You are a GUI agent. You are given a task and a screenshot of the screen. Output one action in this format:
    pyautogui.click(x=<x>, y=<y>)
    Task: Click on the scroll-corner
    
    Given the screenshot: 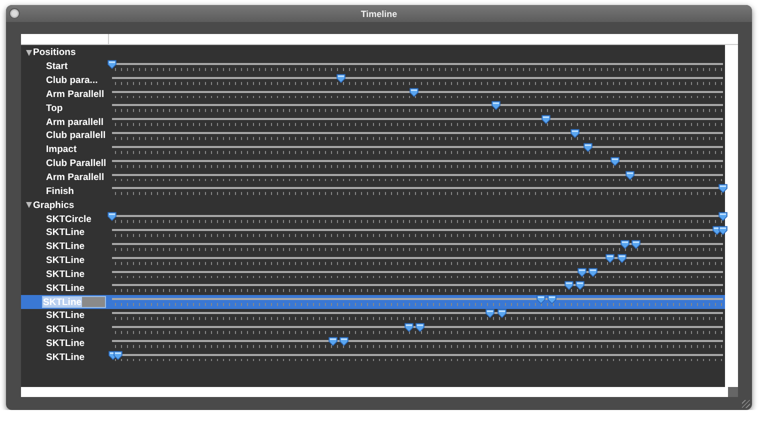 What is the action you would take?
    pyautogui.click(x=733, y=392)
    